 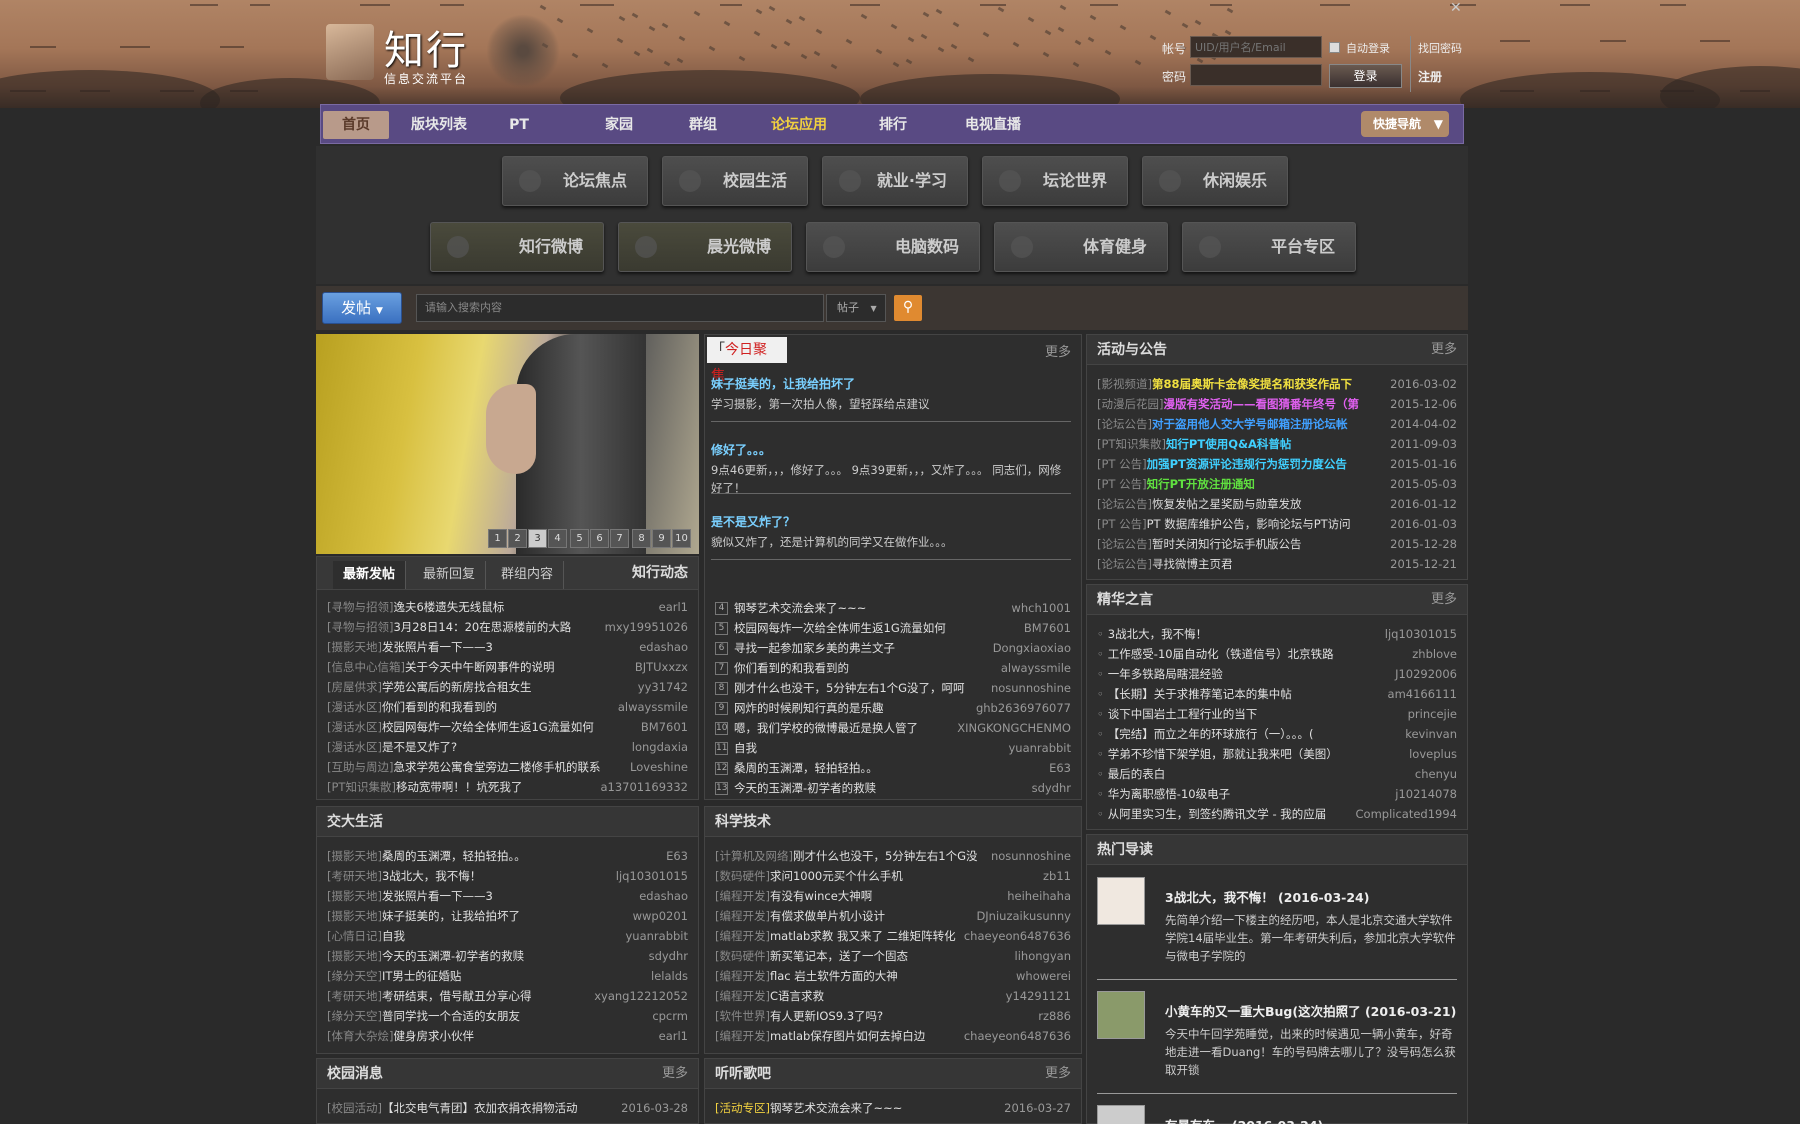 What do you see at coordinates (1456, 8) in the screenshot?
I see `close-icon: ✕` at bounding box center [1456, 8].